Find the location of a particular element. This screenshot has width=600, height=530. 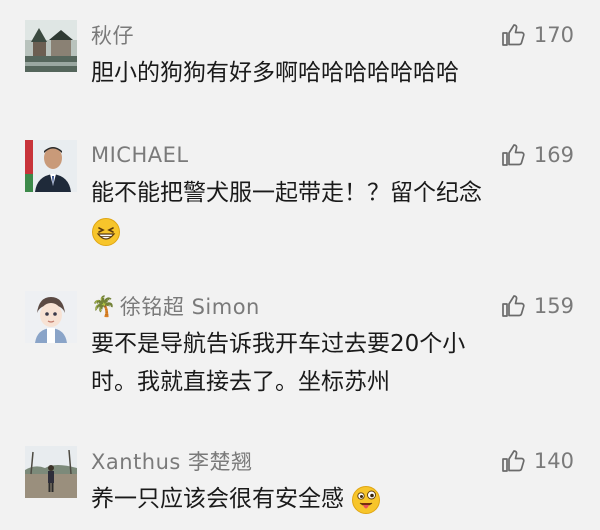

commenter-name: 徐铭超 Simon is located at coordinates (190, 306).